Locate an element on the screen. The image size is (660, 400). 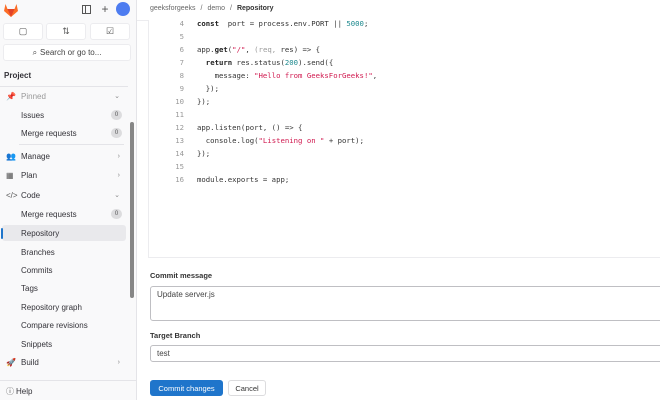
code-line: 16 module.exports = app; is located at coordinates (219, 181).